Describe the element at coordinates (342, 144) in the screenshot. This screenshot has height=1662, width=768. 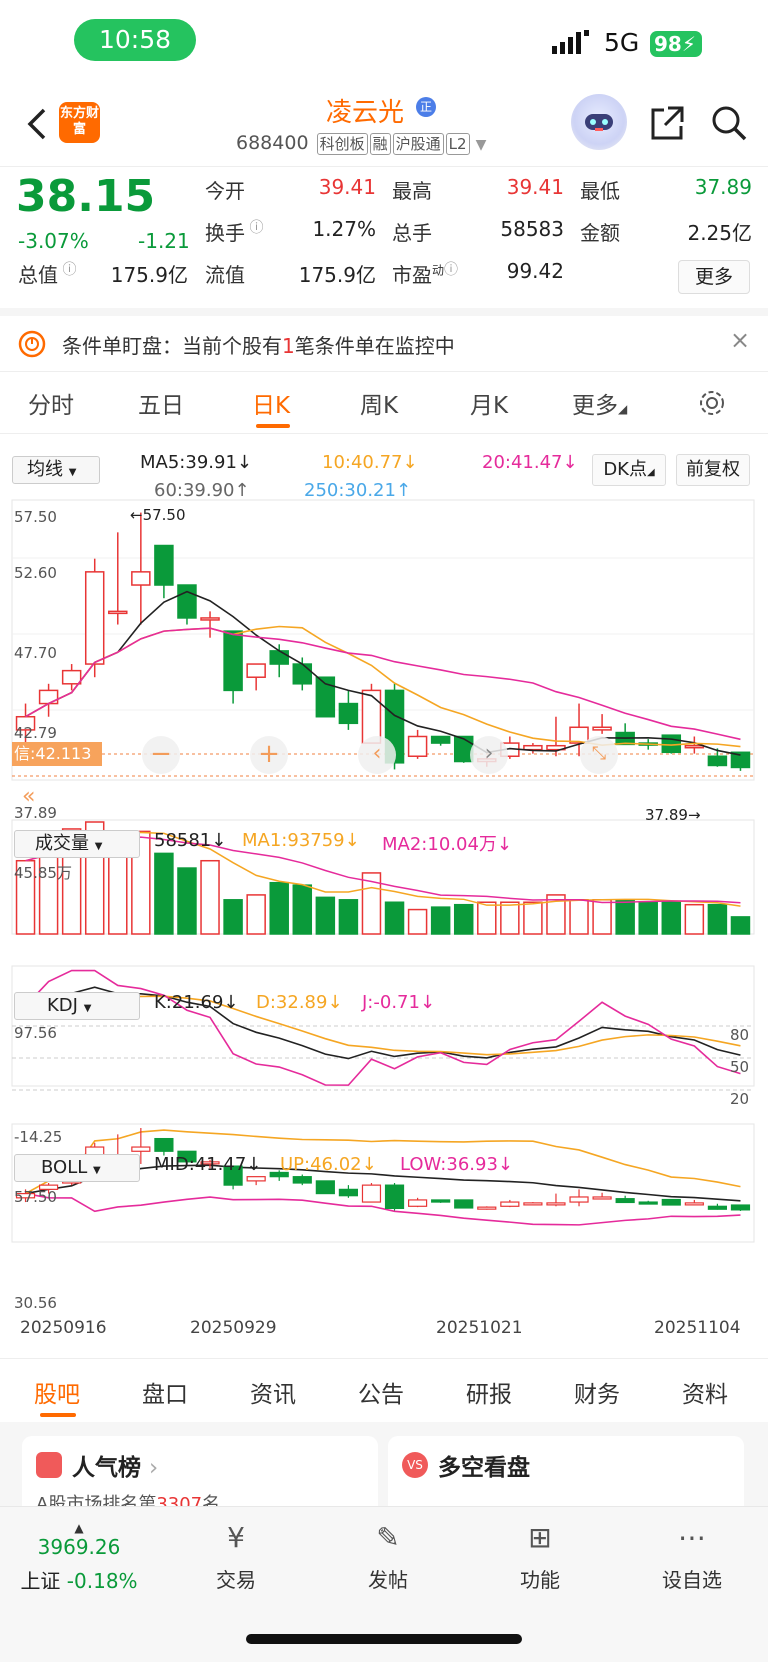
I see `market-tag: 科创板` at that location.